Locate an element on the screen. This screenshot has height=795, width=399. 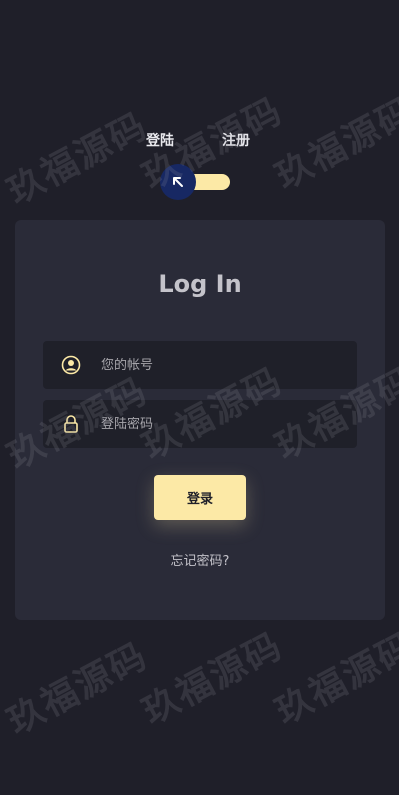
tab-login: 登陆 is located at coordinates (160, 140).